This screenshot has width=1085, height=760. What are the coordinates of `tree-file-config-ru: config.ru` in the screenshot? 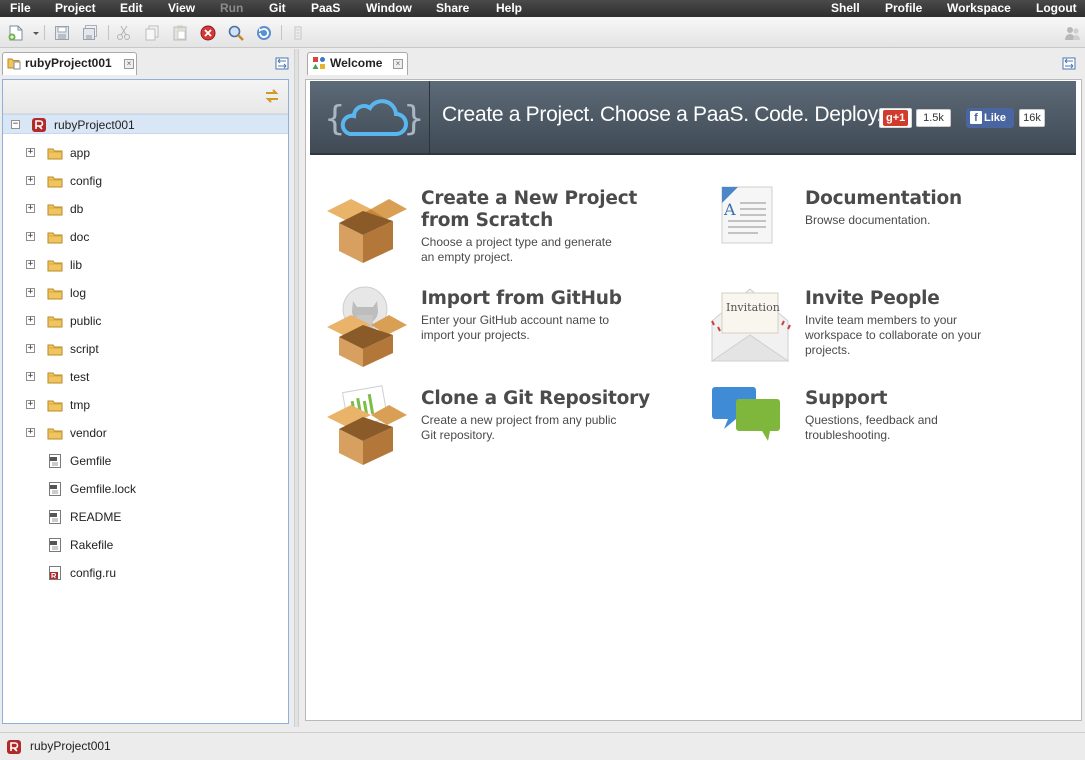 It's located at (145, 573).